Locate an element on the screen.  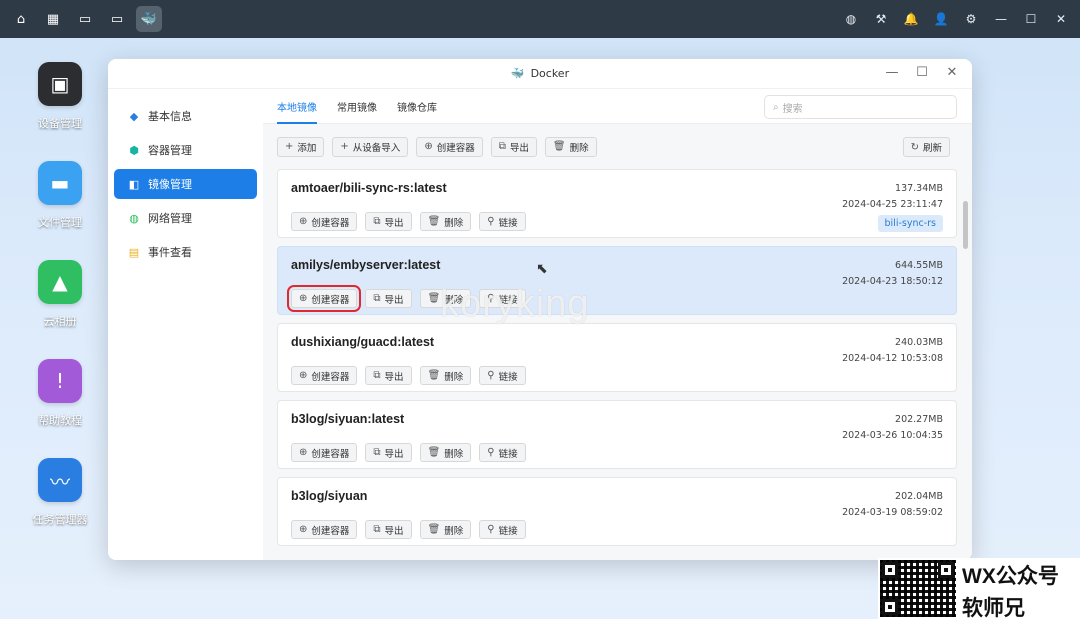
container-tag: bili-sync-rs is located at coordinates (910, 223).